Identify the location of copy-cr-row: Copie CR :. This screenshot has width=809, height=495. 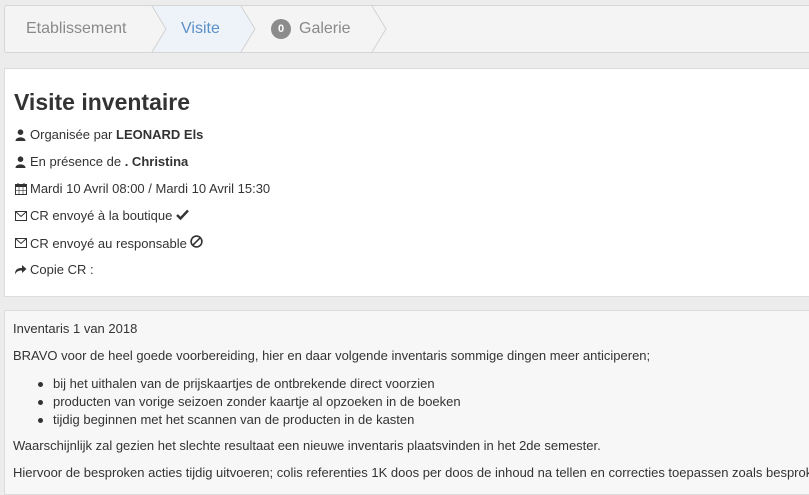
(54, 269).